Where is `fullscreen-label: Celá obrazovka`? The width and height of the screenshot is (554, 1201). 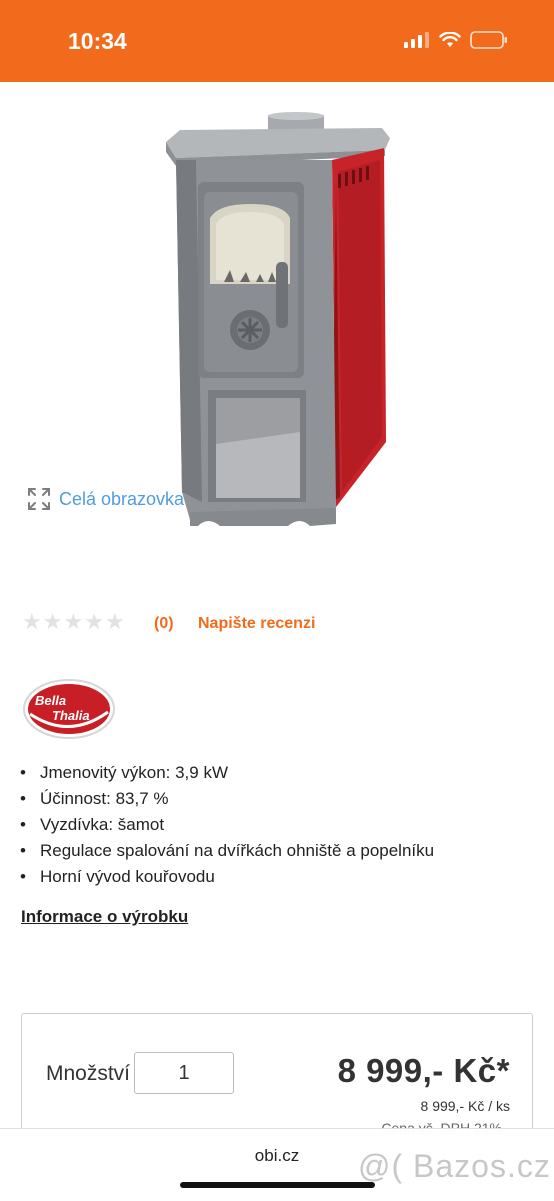
fullscreen-label: Celá obrazovka is located at coordinates (122, 498).